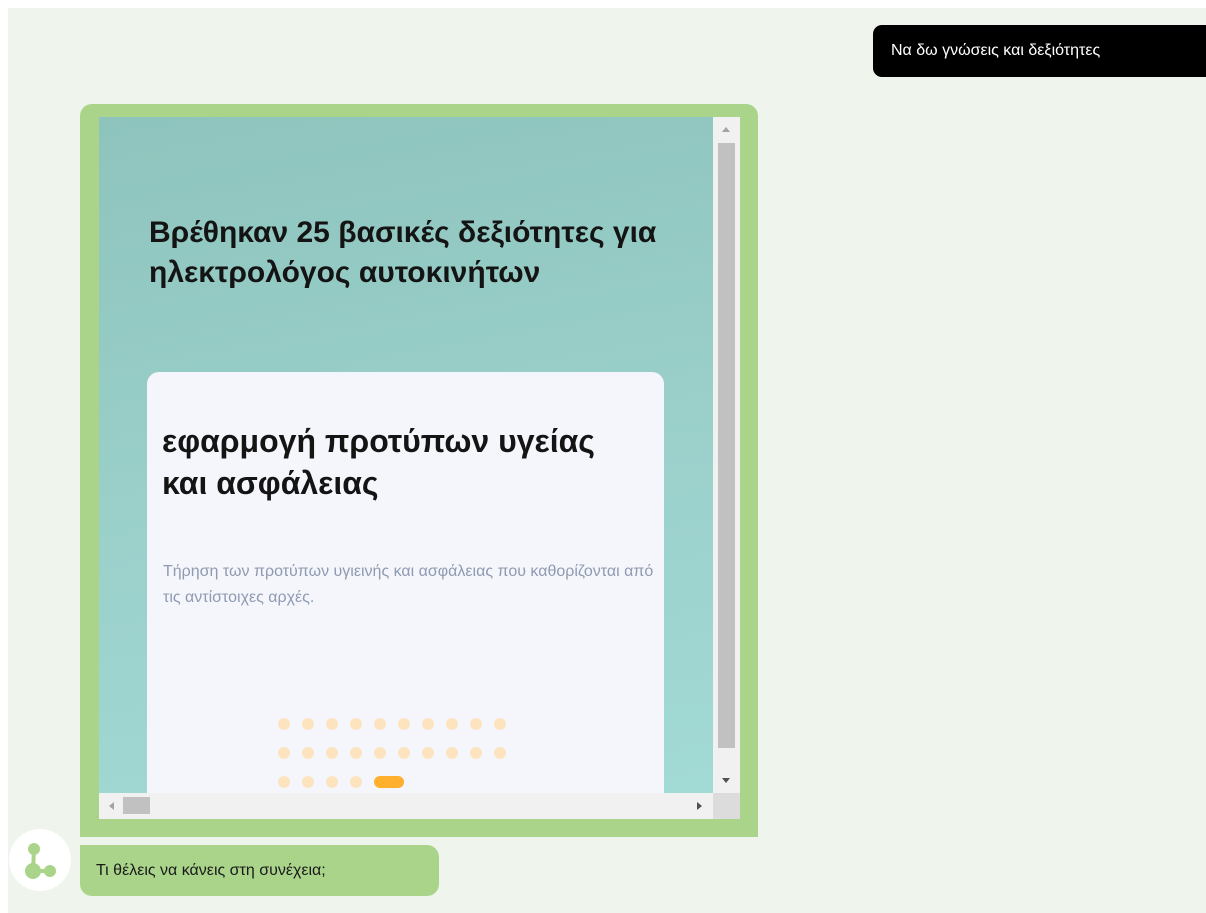 The width and height of the screenshot is (1206, 913). I want to click on bot-avatar, so click(40, 860).